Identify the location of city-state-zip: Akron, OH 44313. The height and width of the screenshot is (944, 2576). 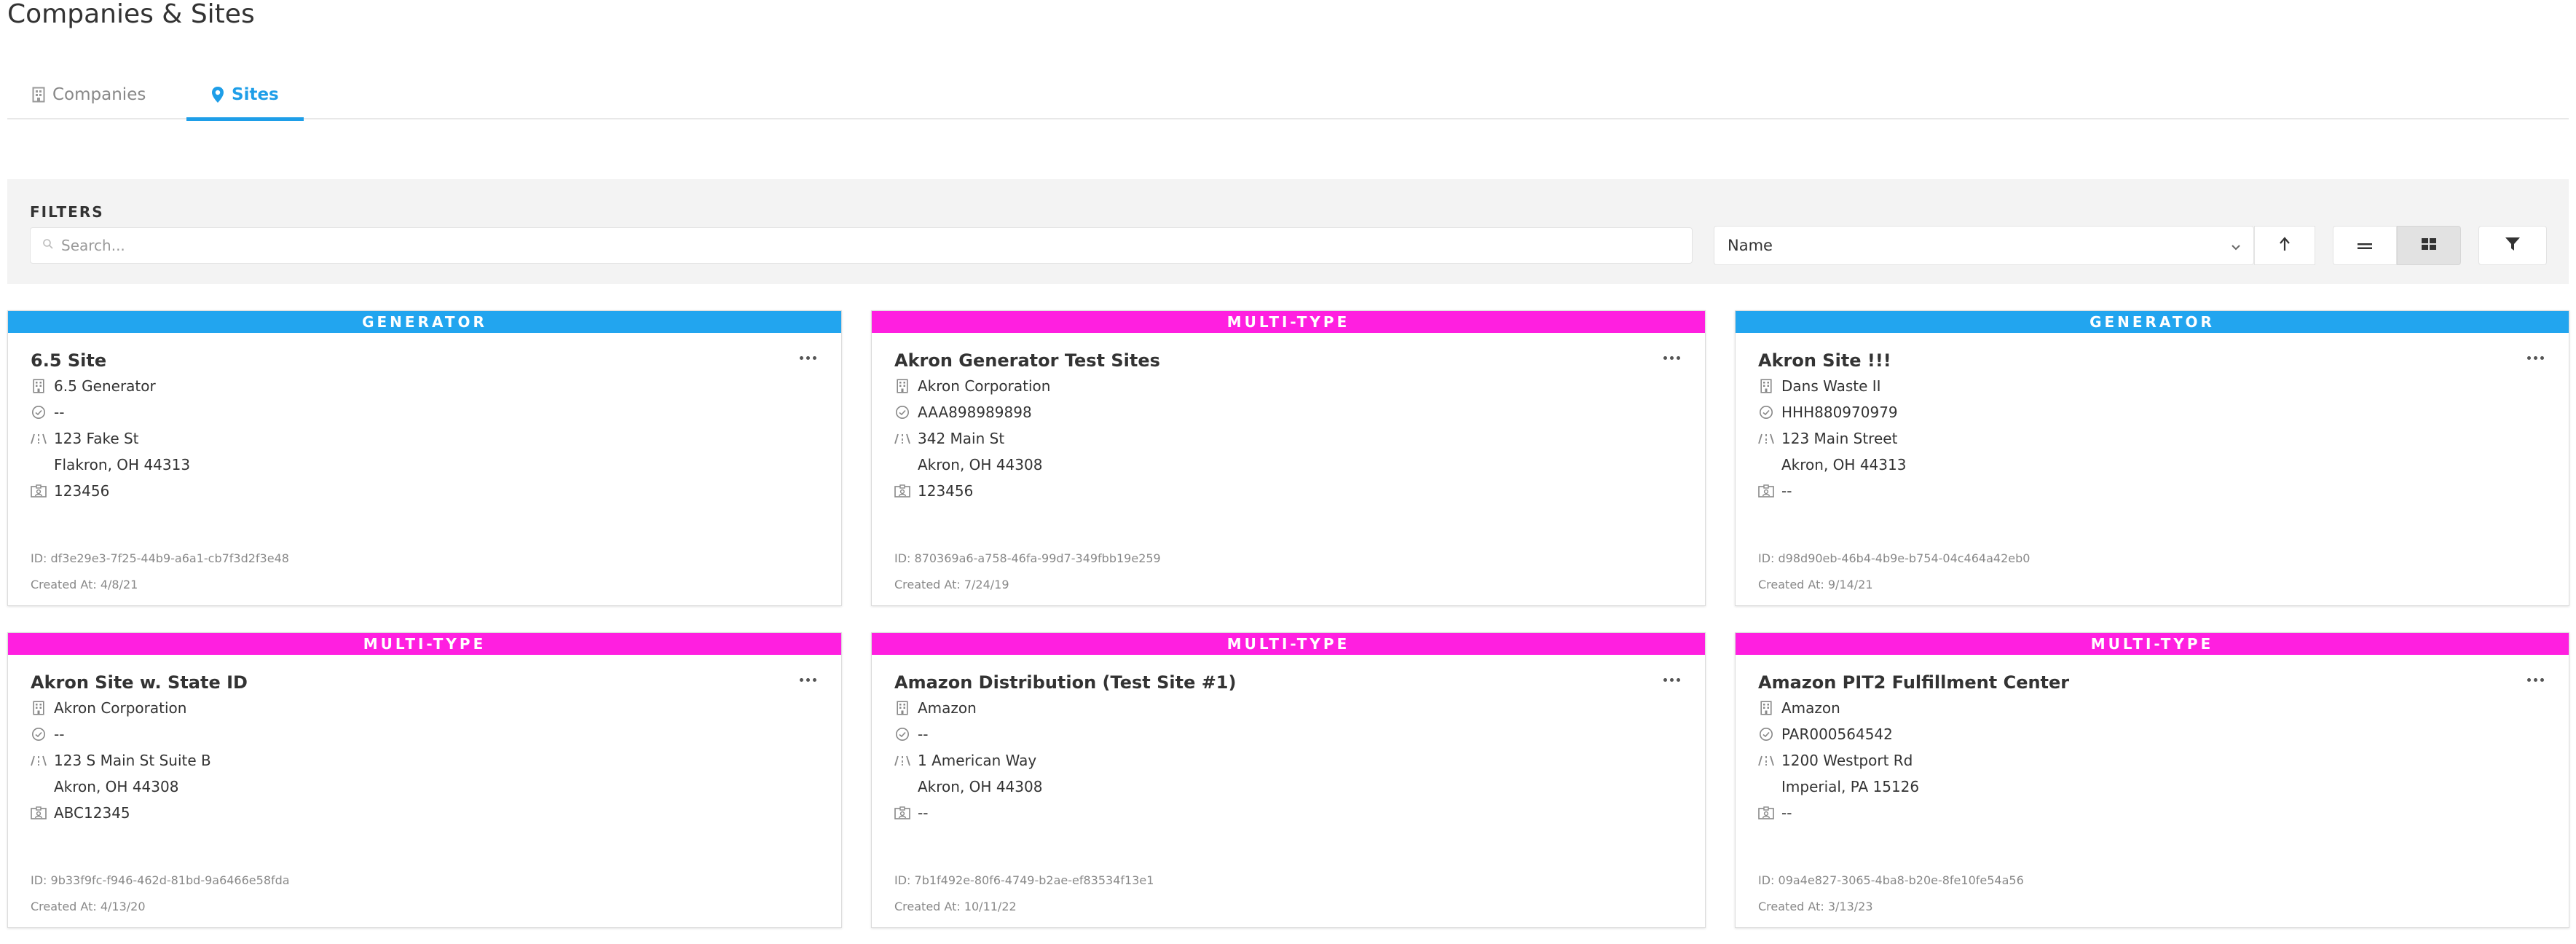
(1844, 464).